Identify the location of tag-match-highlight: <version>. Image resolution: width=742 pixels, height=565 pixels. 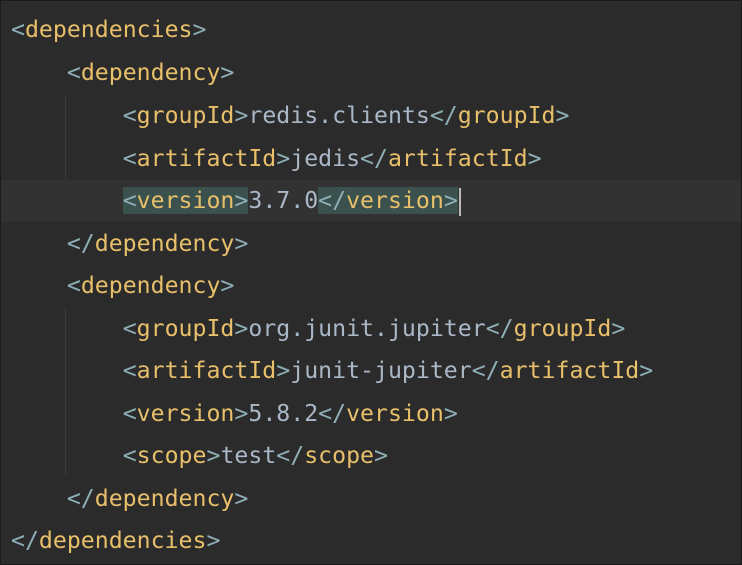
(185, 200).